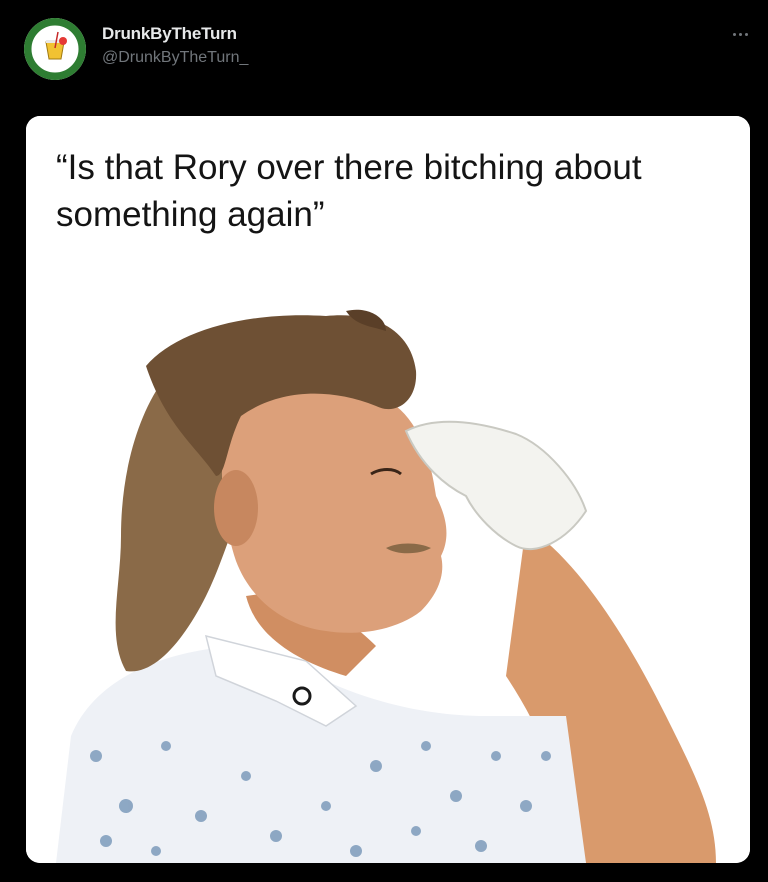 This screenshot has width=768, height=882. What do you see at coordinates (169, 34) in the screenshot?
I see `display-name: DrunkByTheTurn` at bounding box center [169, 34].